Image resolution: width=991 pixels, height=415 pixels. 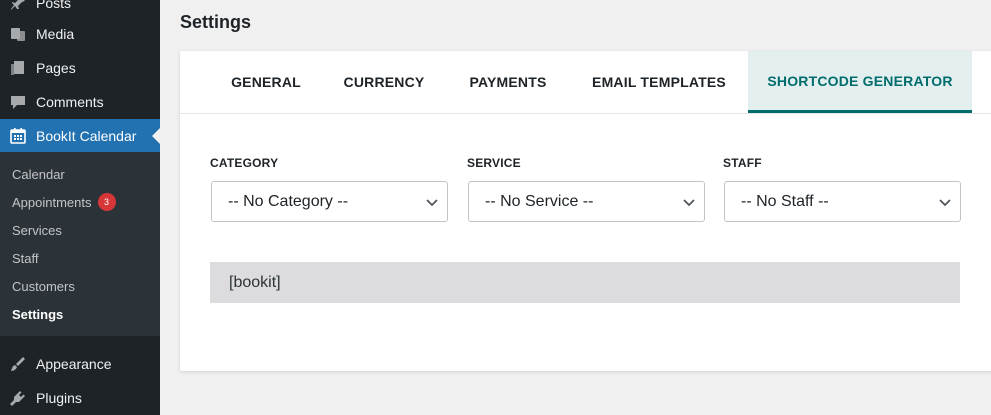 I want to click on sidebar-item-media: Media, so click(x=80, y=34).